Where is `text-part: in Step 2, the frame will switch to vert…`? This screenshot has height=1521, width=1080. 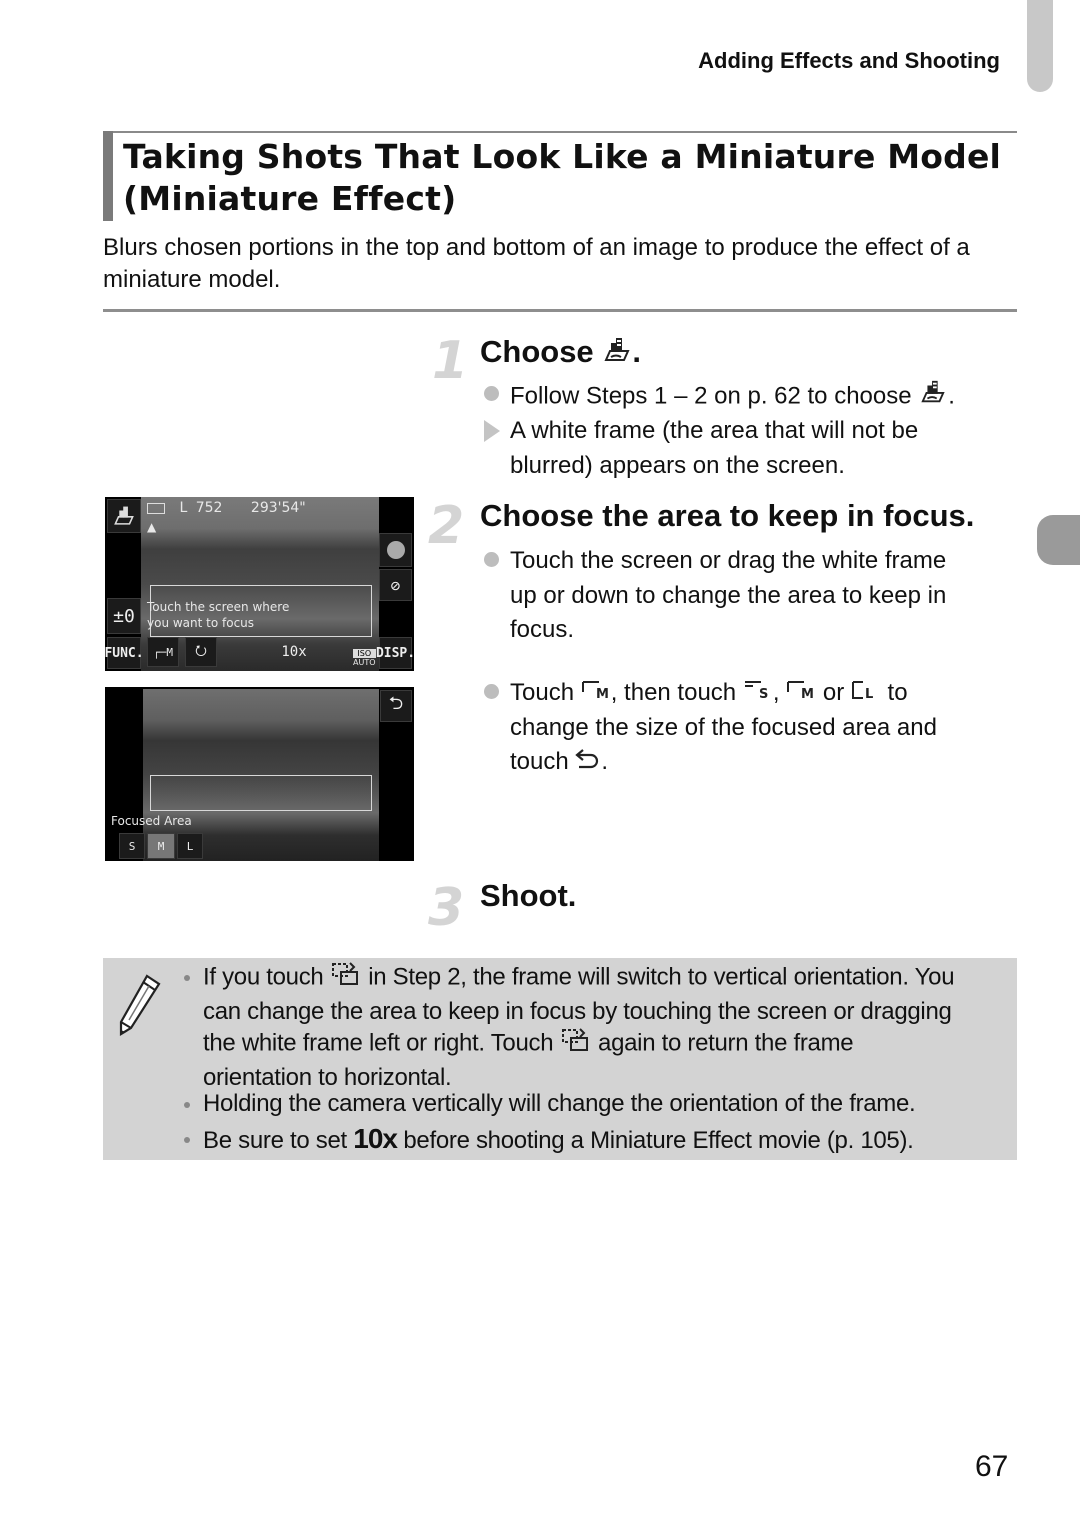
text-part: in Step 2, the frame will switch to vert… is located at coordinates (661, 977).